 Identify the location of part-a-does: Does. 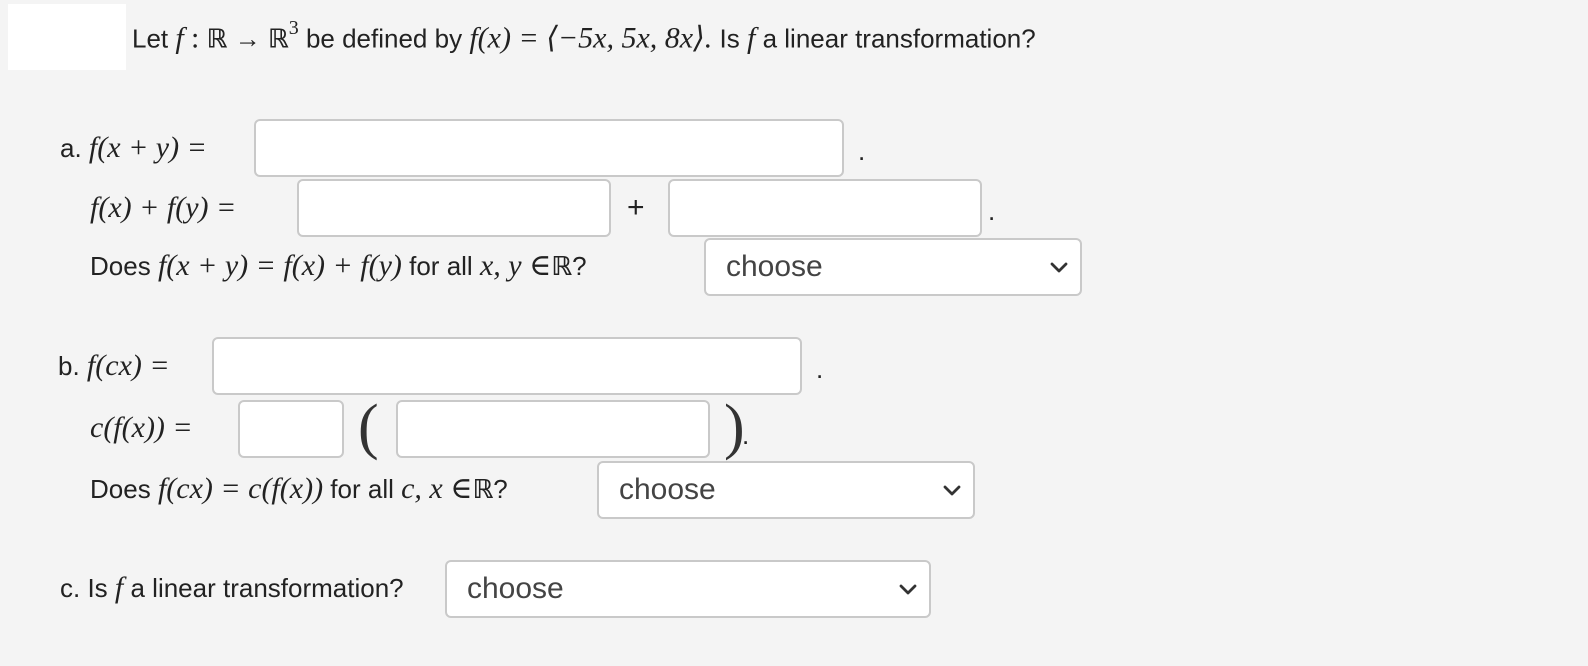
(120, 266).